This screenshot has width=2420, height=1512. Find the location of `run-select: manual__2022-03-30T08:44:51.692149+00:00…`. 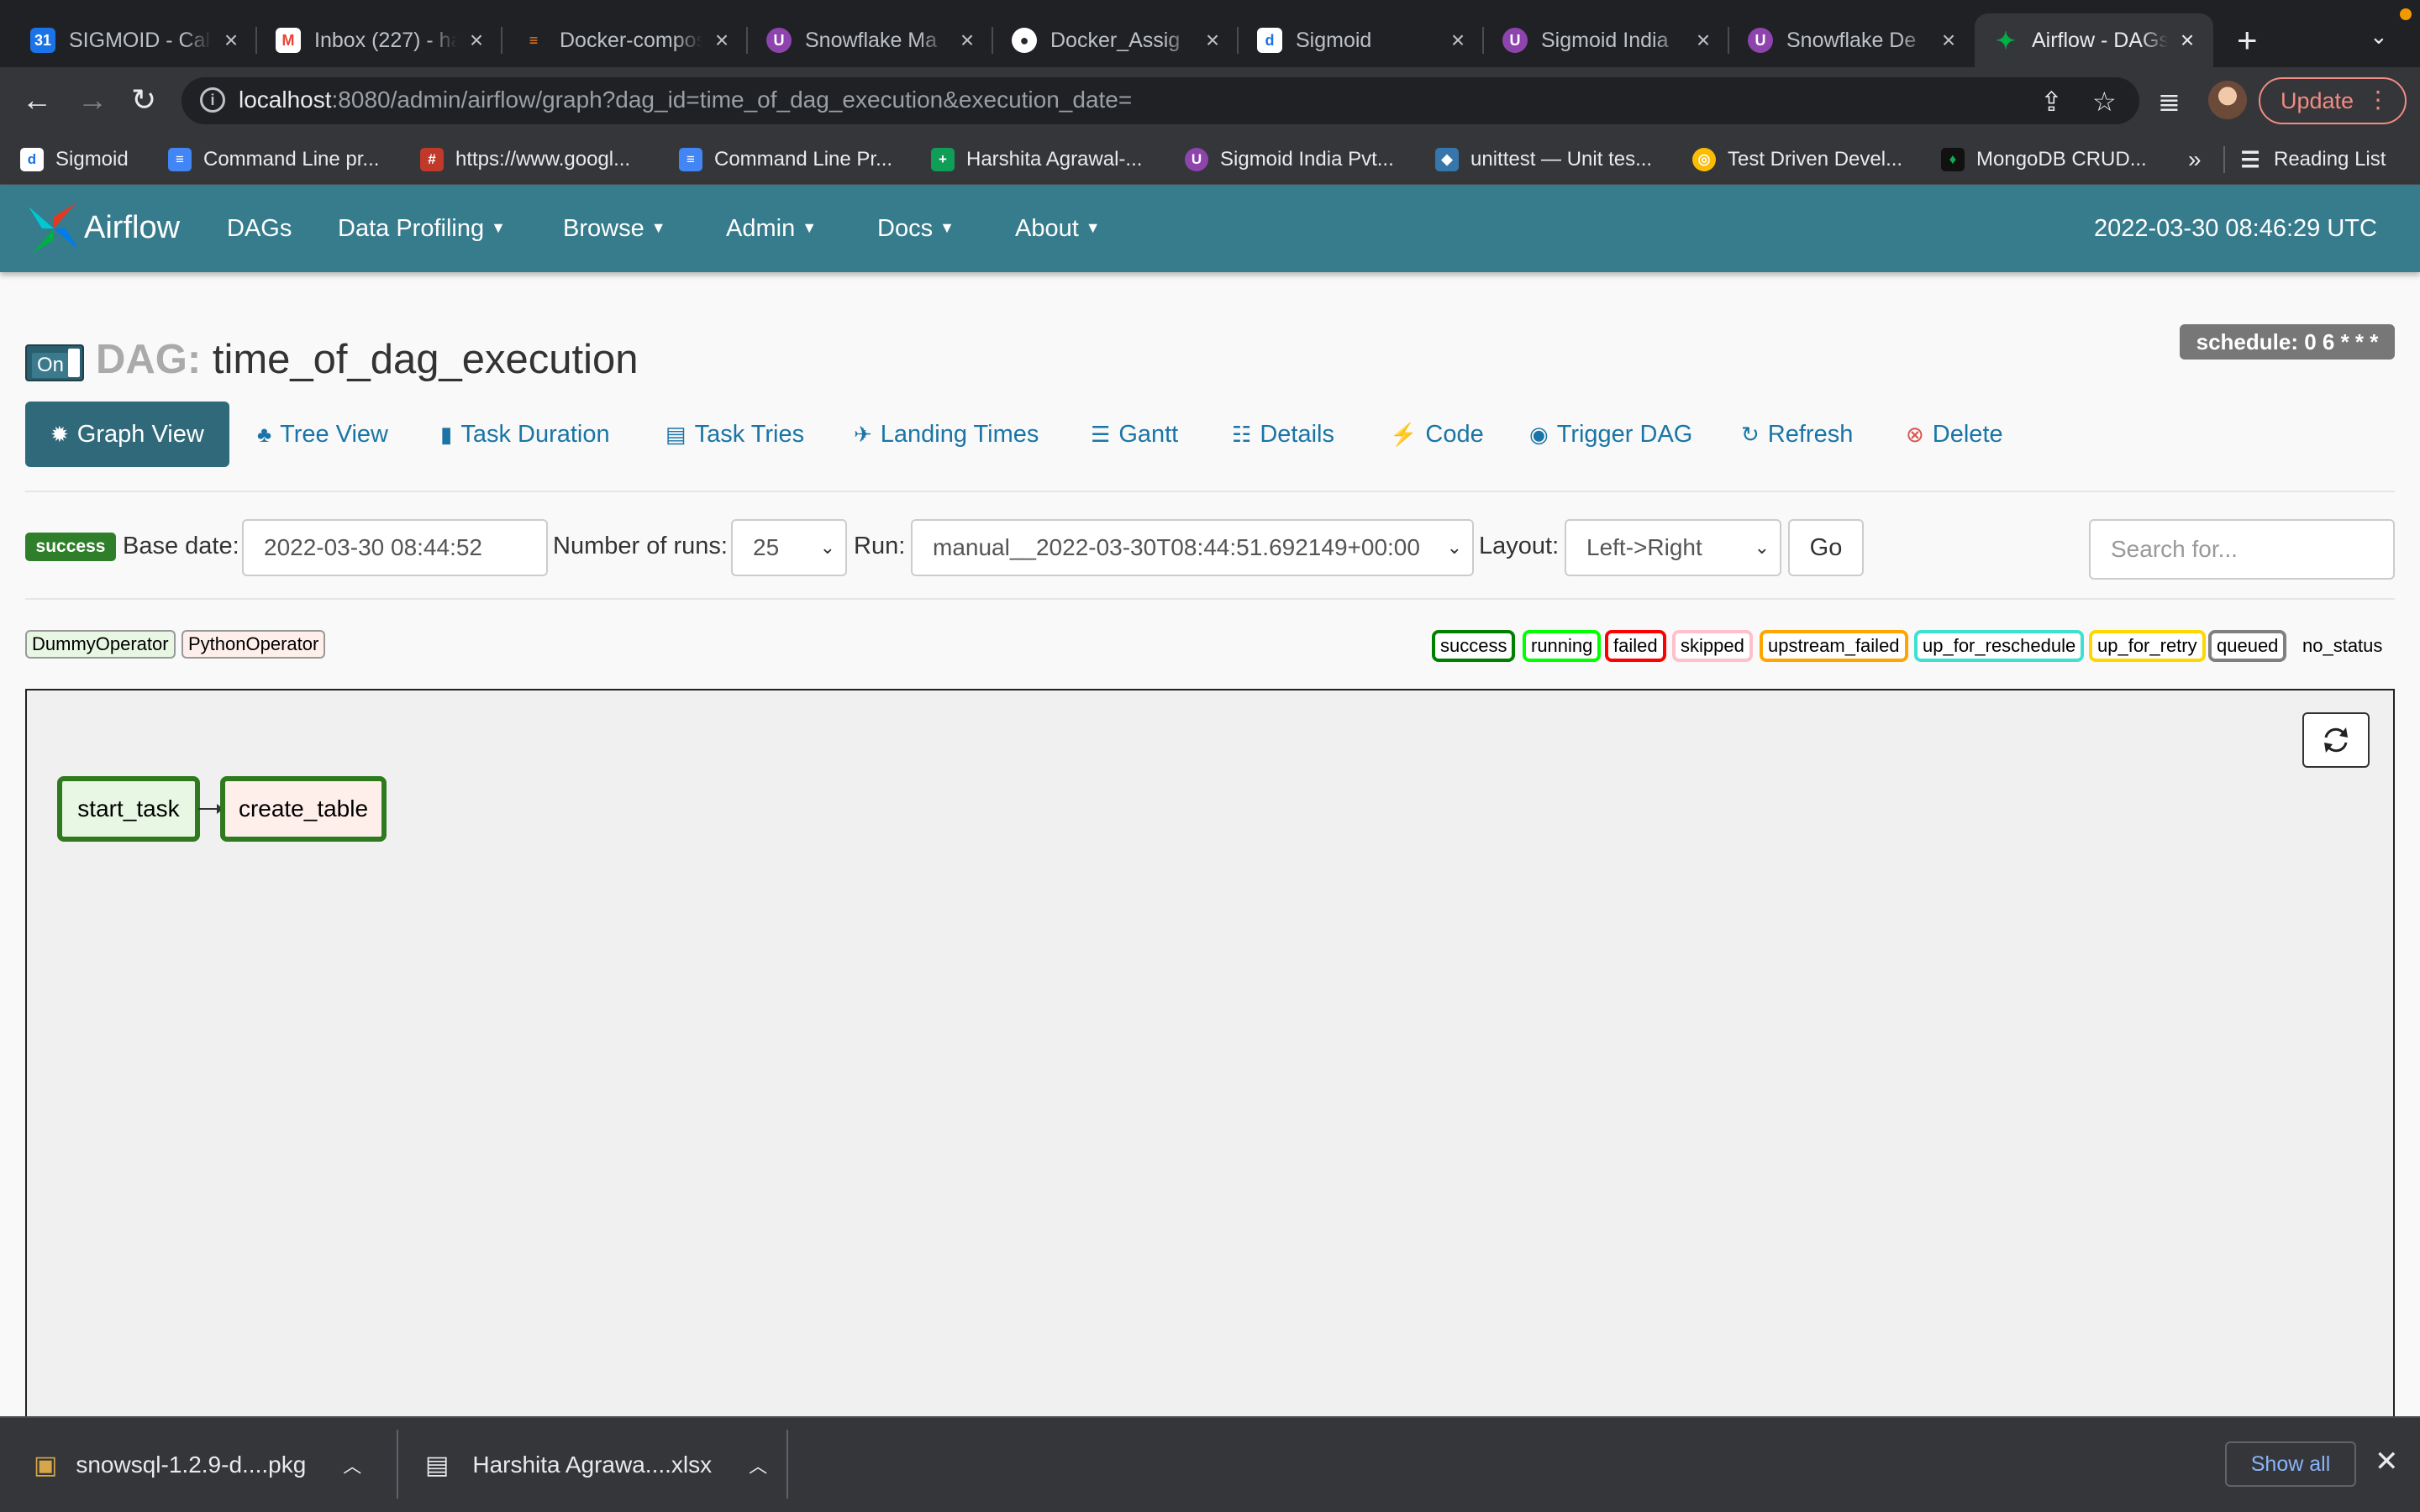

run-select: manual__2022-03-30T08:44:51.692149+00:00… is located at coordinates (1193, 547).